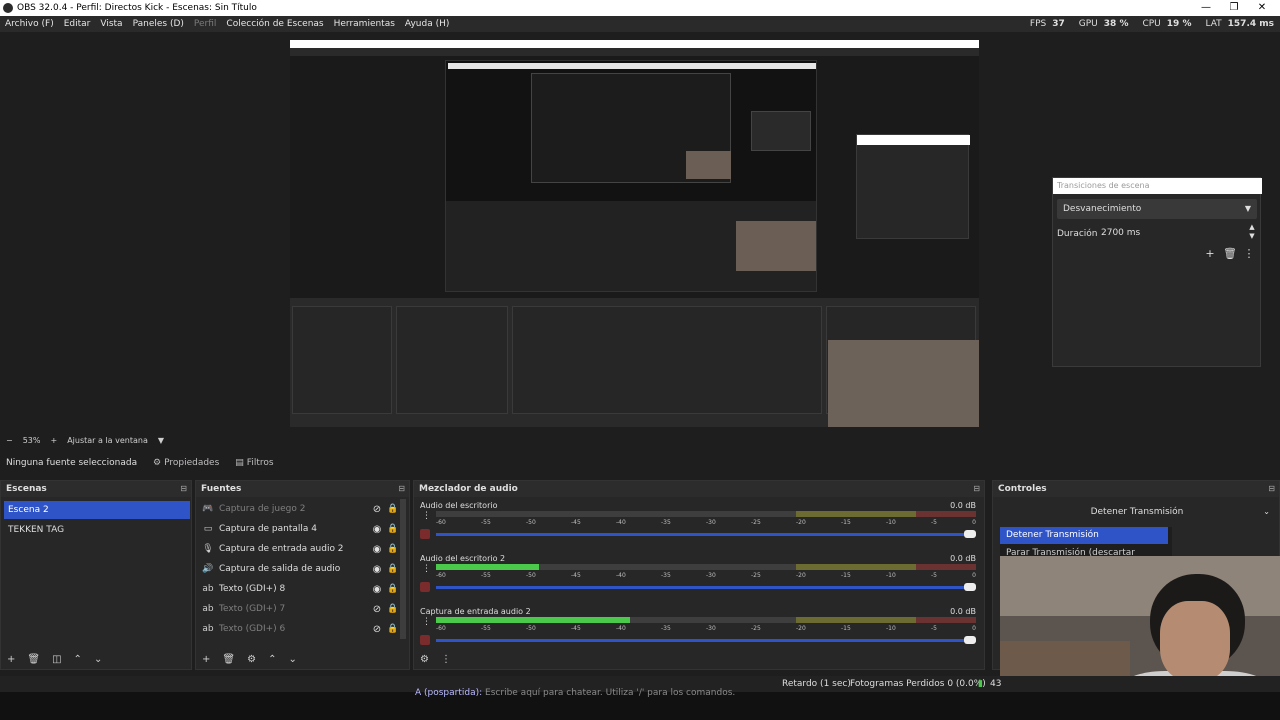  I want to click on zoom-out-icon: −, so click(9, 440).